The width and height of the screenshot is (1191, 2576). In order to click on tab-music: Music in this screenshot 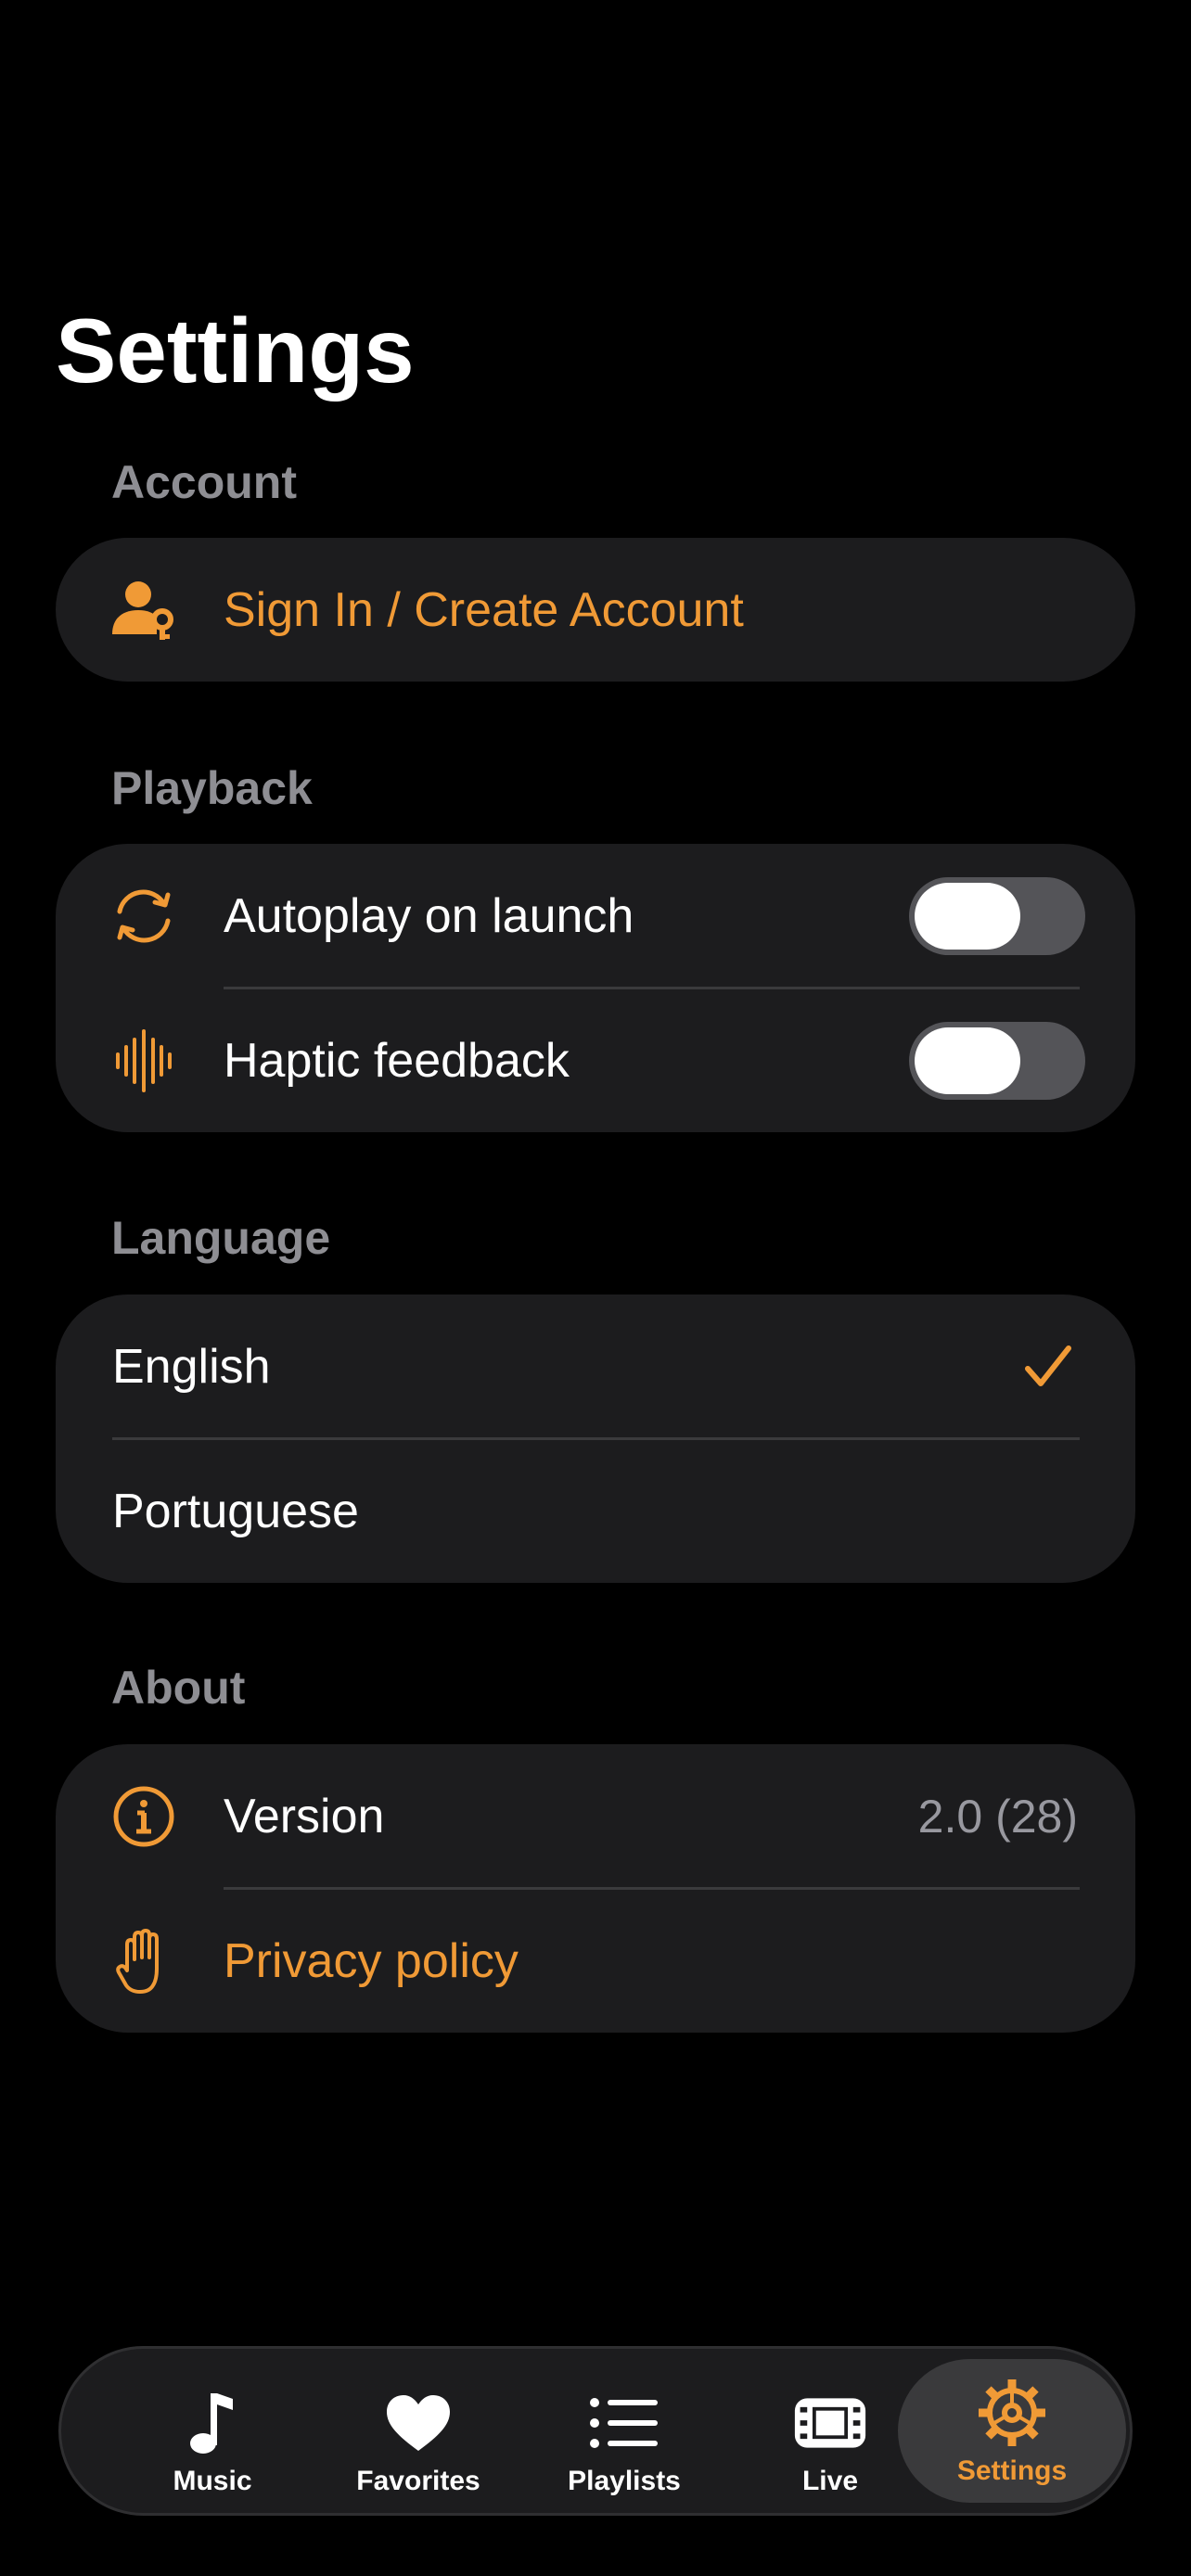, I will do `click(212, 2431)`.